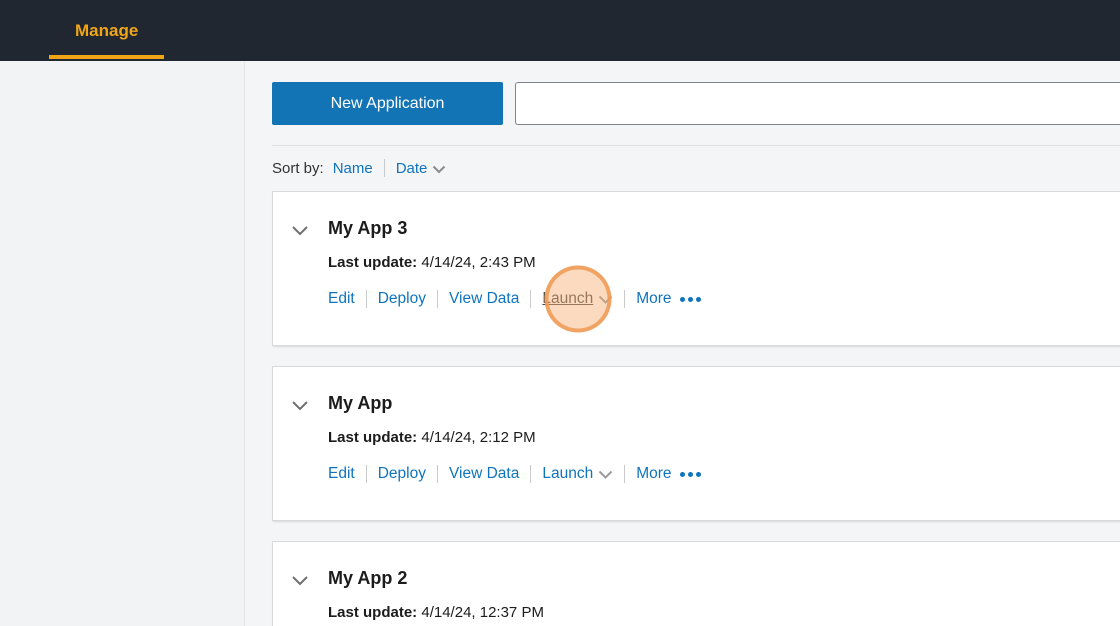  I want to click on sort-bar: Sort by: Name Date, so click(696, 168).